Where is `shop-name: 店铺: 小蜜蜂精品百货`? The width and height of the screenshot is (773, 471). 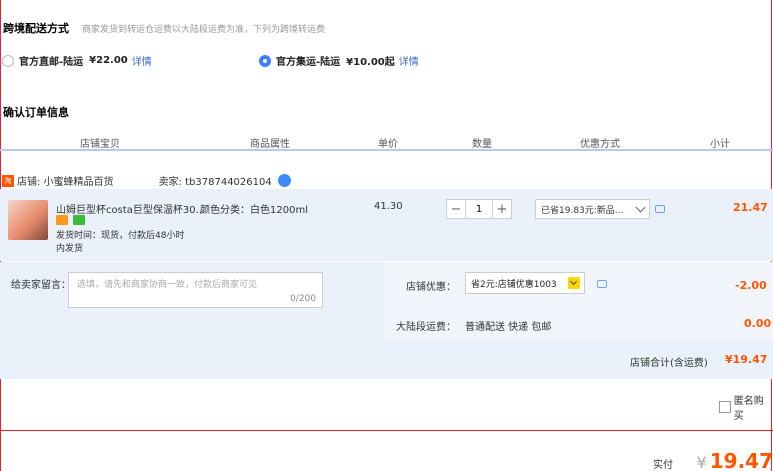 shop-name: 店铺: 小蜜蜂精品百货 is located at coordinates (65, 180).